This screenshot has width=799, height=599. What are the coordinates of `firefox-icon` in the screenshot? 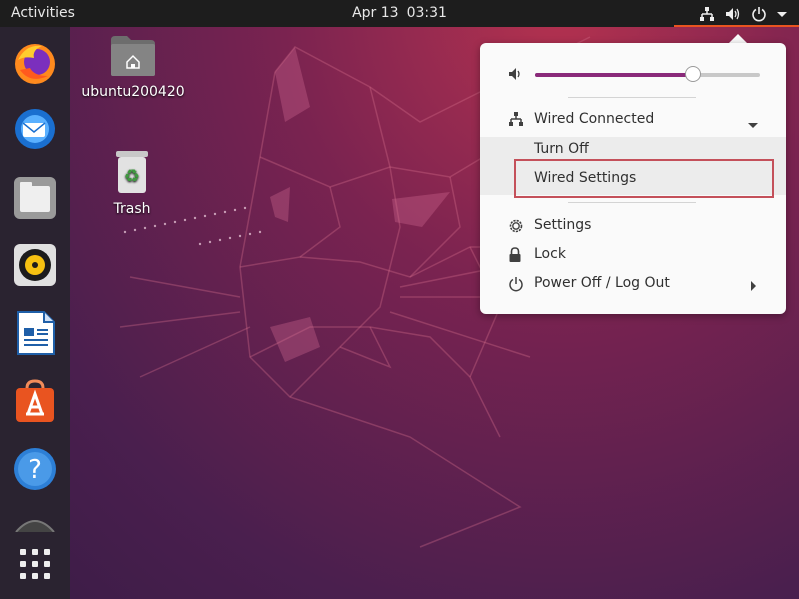 It's located at (35, 63).